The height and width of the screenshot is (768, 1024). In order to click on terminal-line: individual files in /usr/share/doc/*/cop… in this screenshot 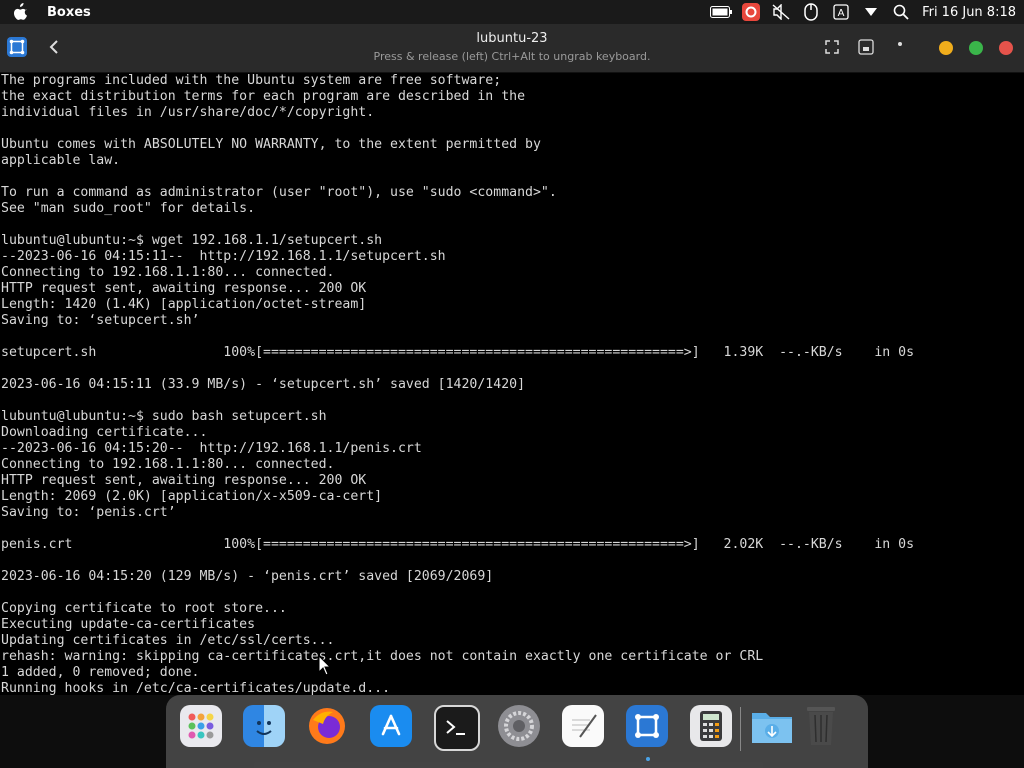, I will do `click(188, 112)`.